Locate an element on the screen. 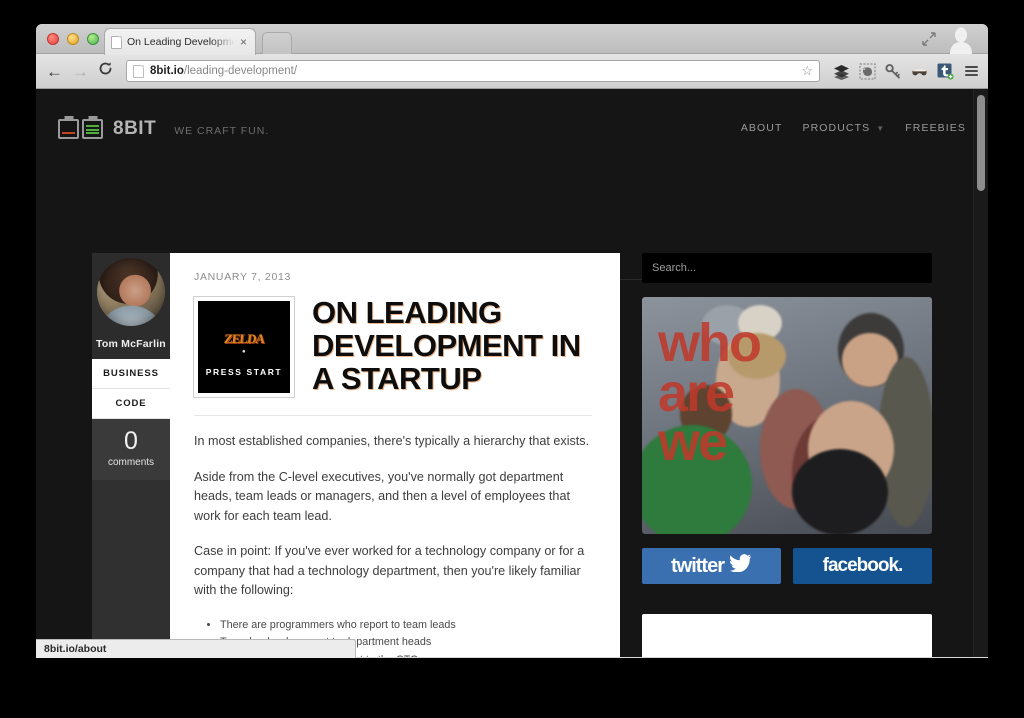 Image resolution: width=1024 pixels, height=718 pixels. tab-title: On Leading Development in is located at coordinates (182, 42).